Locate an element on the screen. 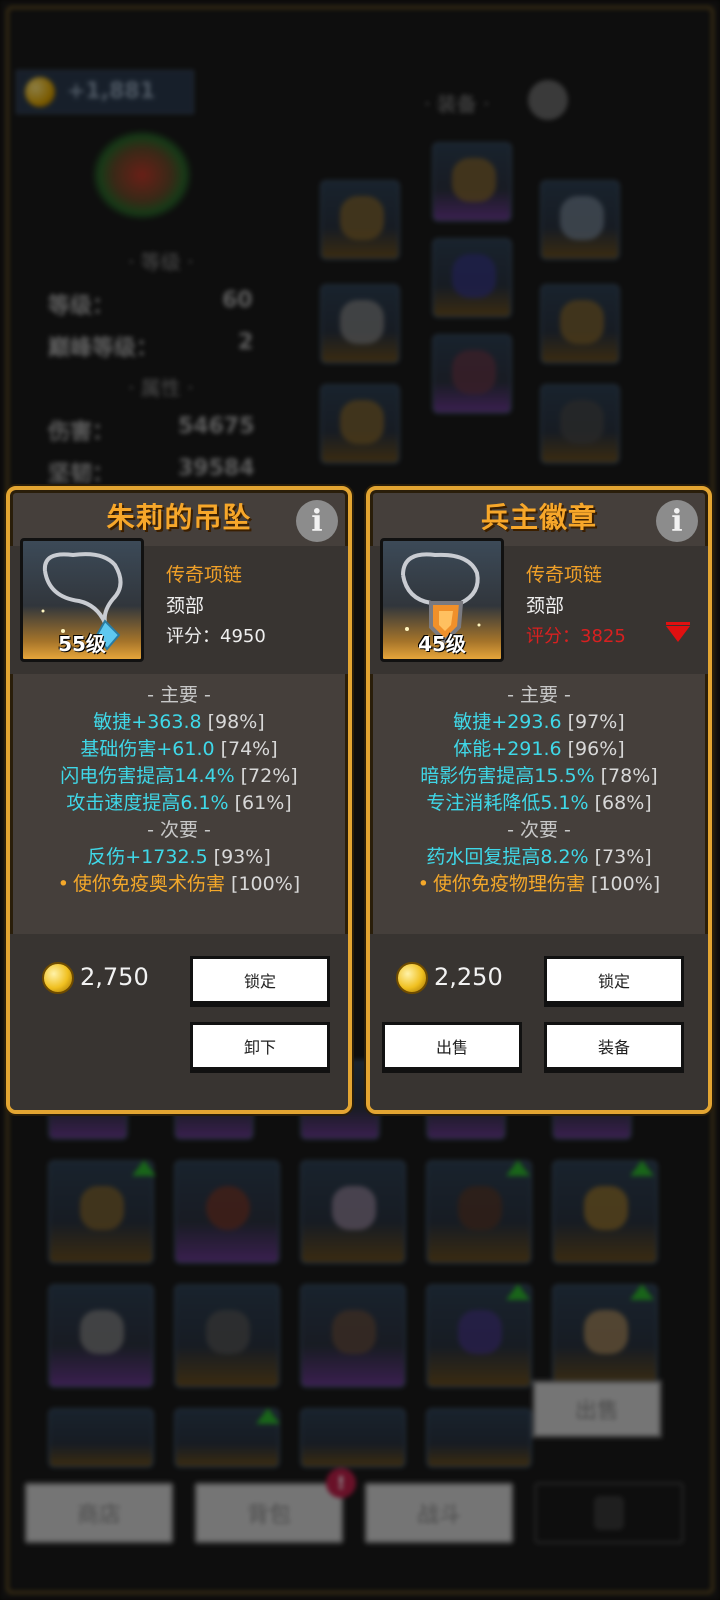  item-score: 评分：4950 is located at coordinates (216, 636).